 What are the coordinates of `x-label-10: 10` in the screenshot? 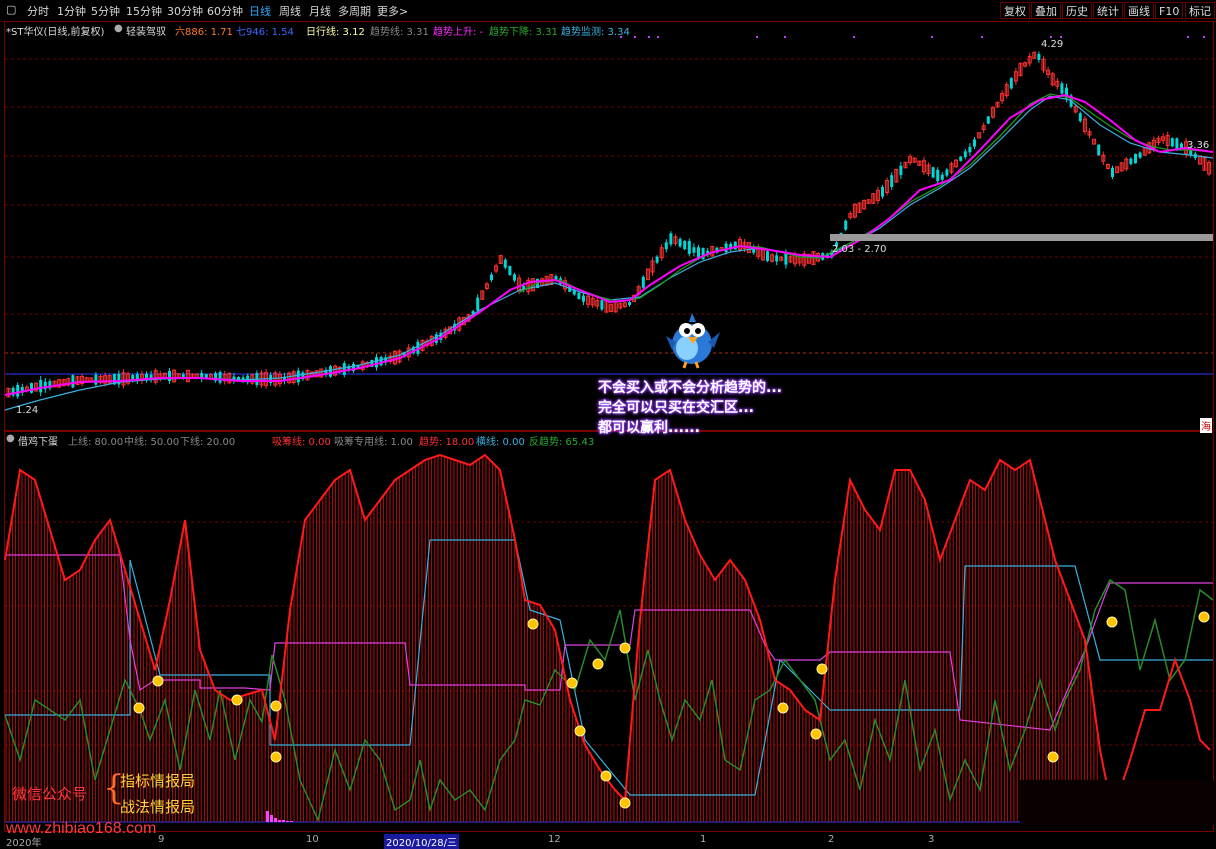 It's located at (312, 839).